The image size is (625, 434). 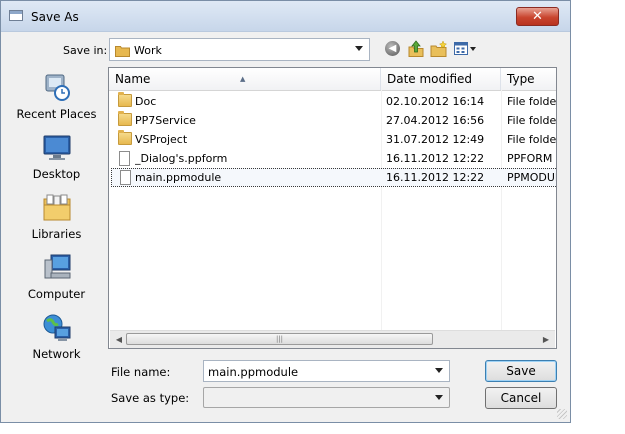 I want to click on save-button: Save, so click(x=521, y=371).